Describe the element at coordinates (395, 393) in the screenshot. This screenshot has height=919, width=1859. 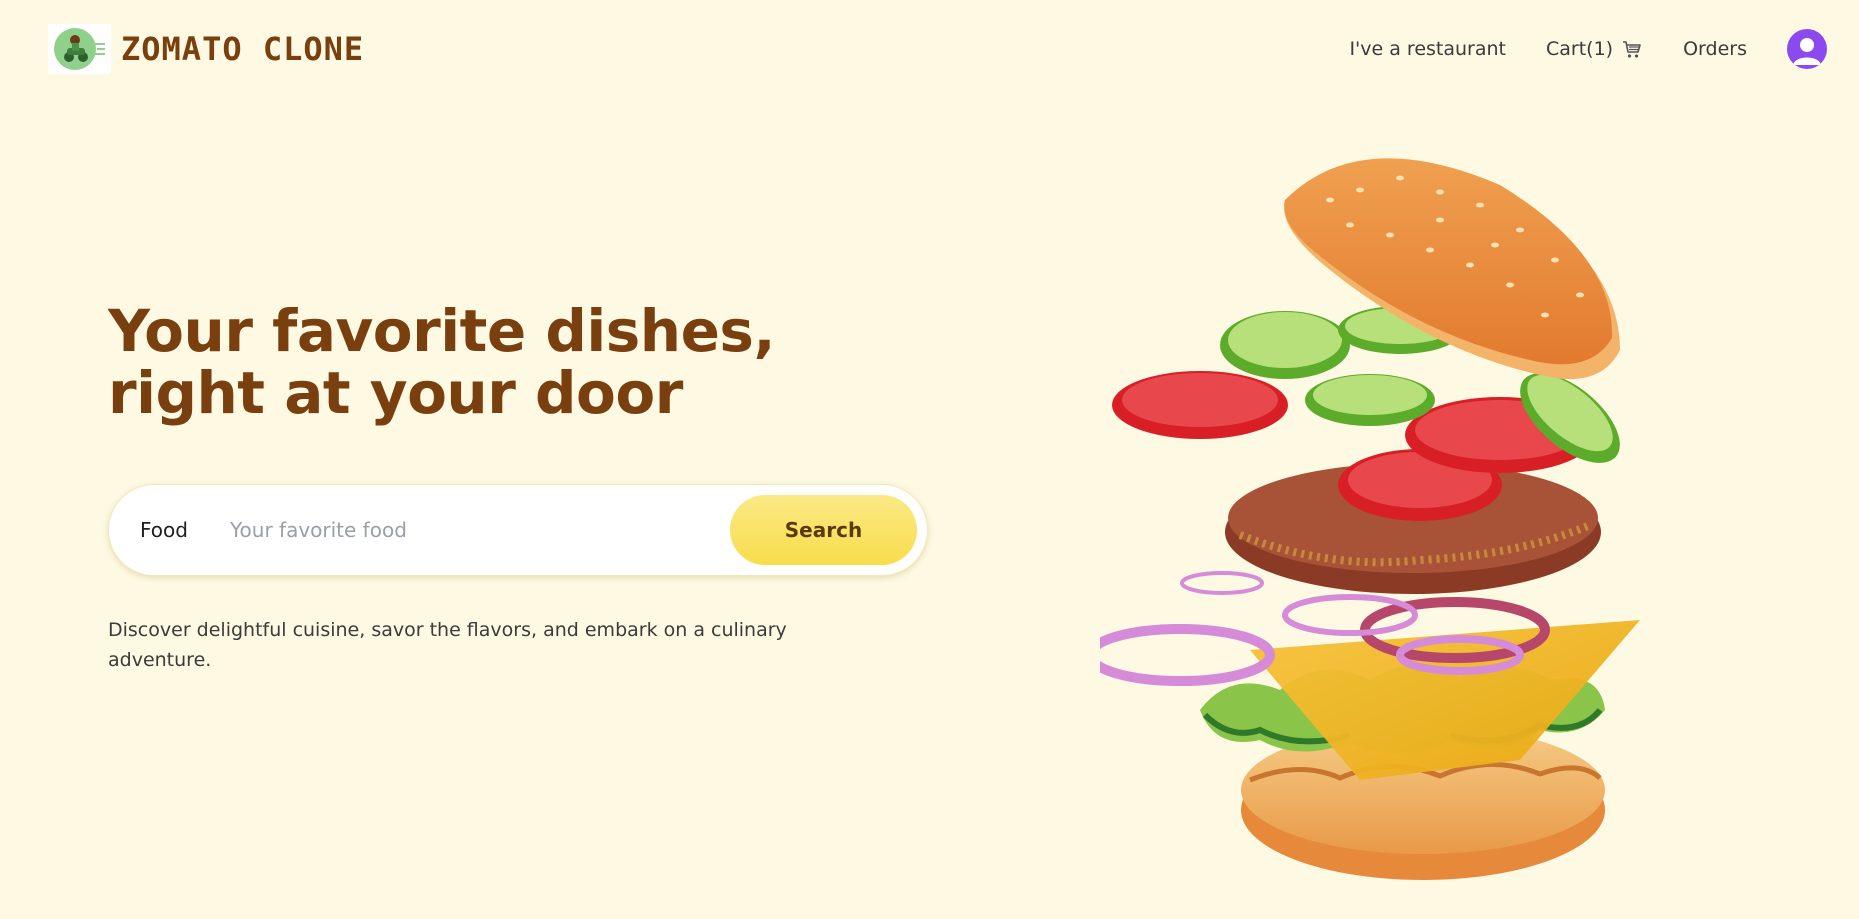
I see `hero-title-line-2: right at your door` at that location.